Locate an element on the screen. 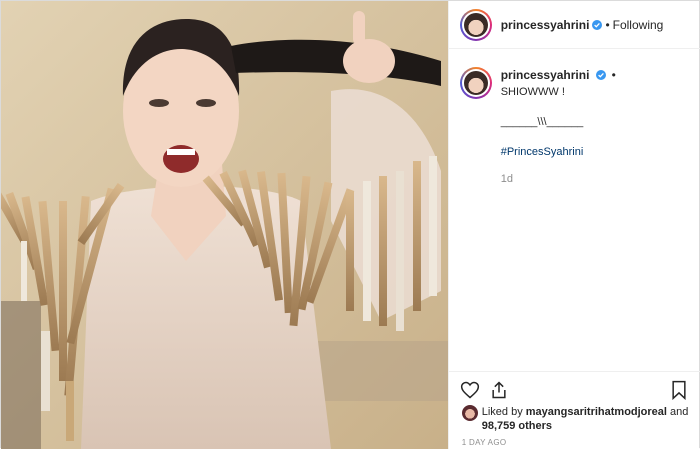 The image size is (700, 449). caption-line-2: ______\\\______ is located at coordinates (542, 122).